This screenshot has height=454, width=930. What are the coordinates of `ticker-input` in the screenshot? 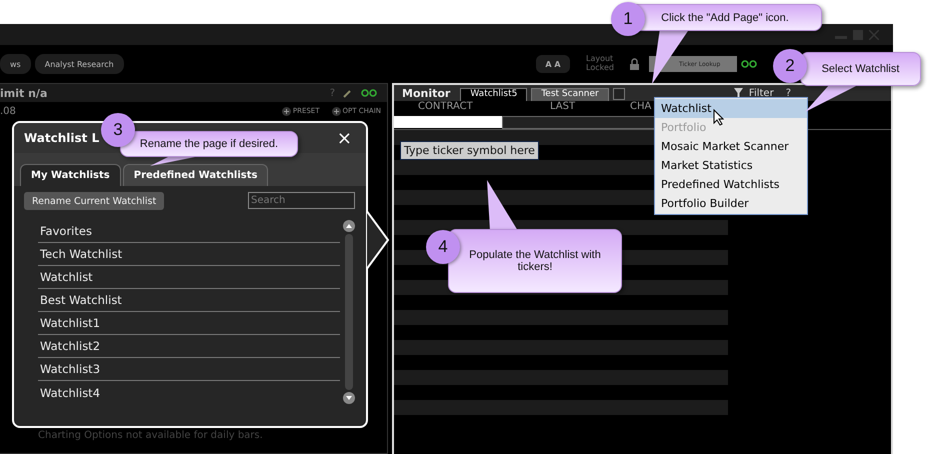 It's located at (448, 122).